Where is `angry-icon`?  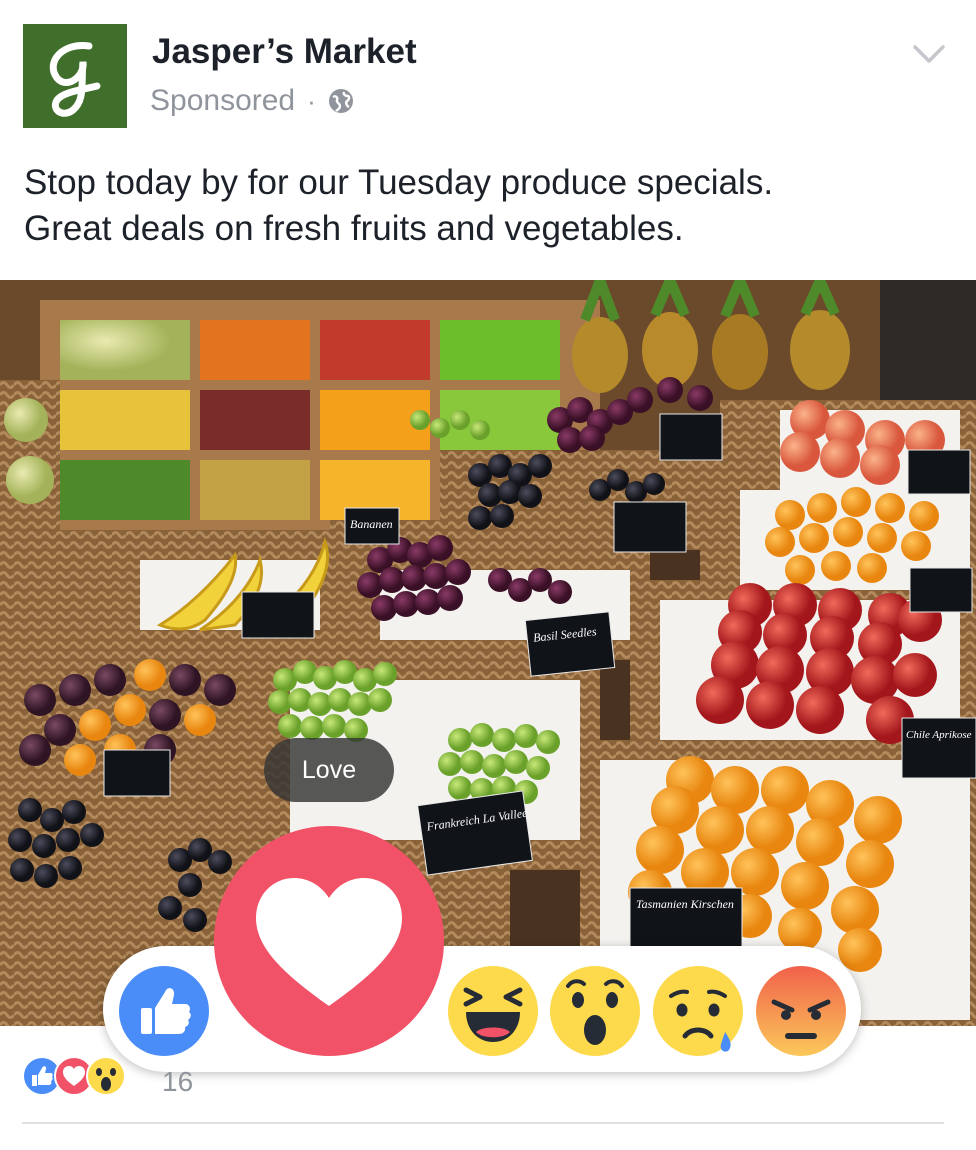 angry-icon is located at coordinates (801, 1011).